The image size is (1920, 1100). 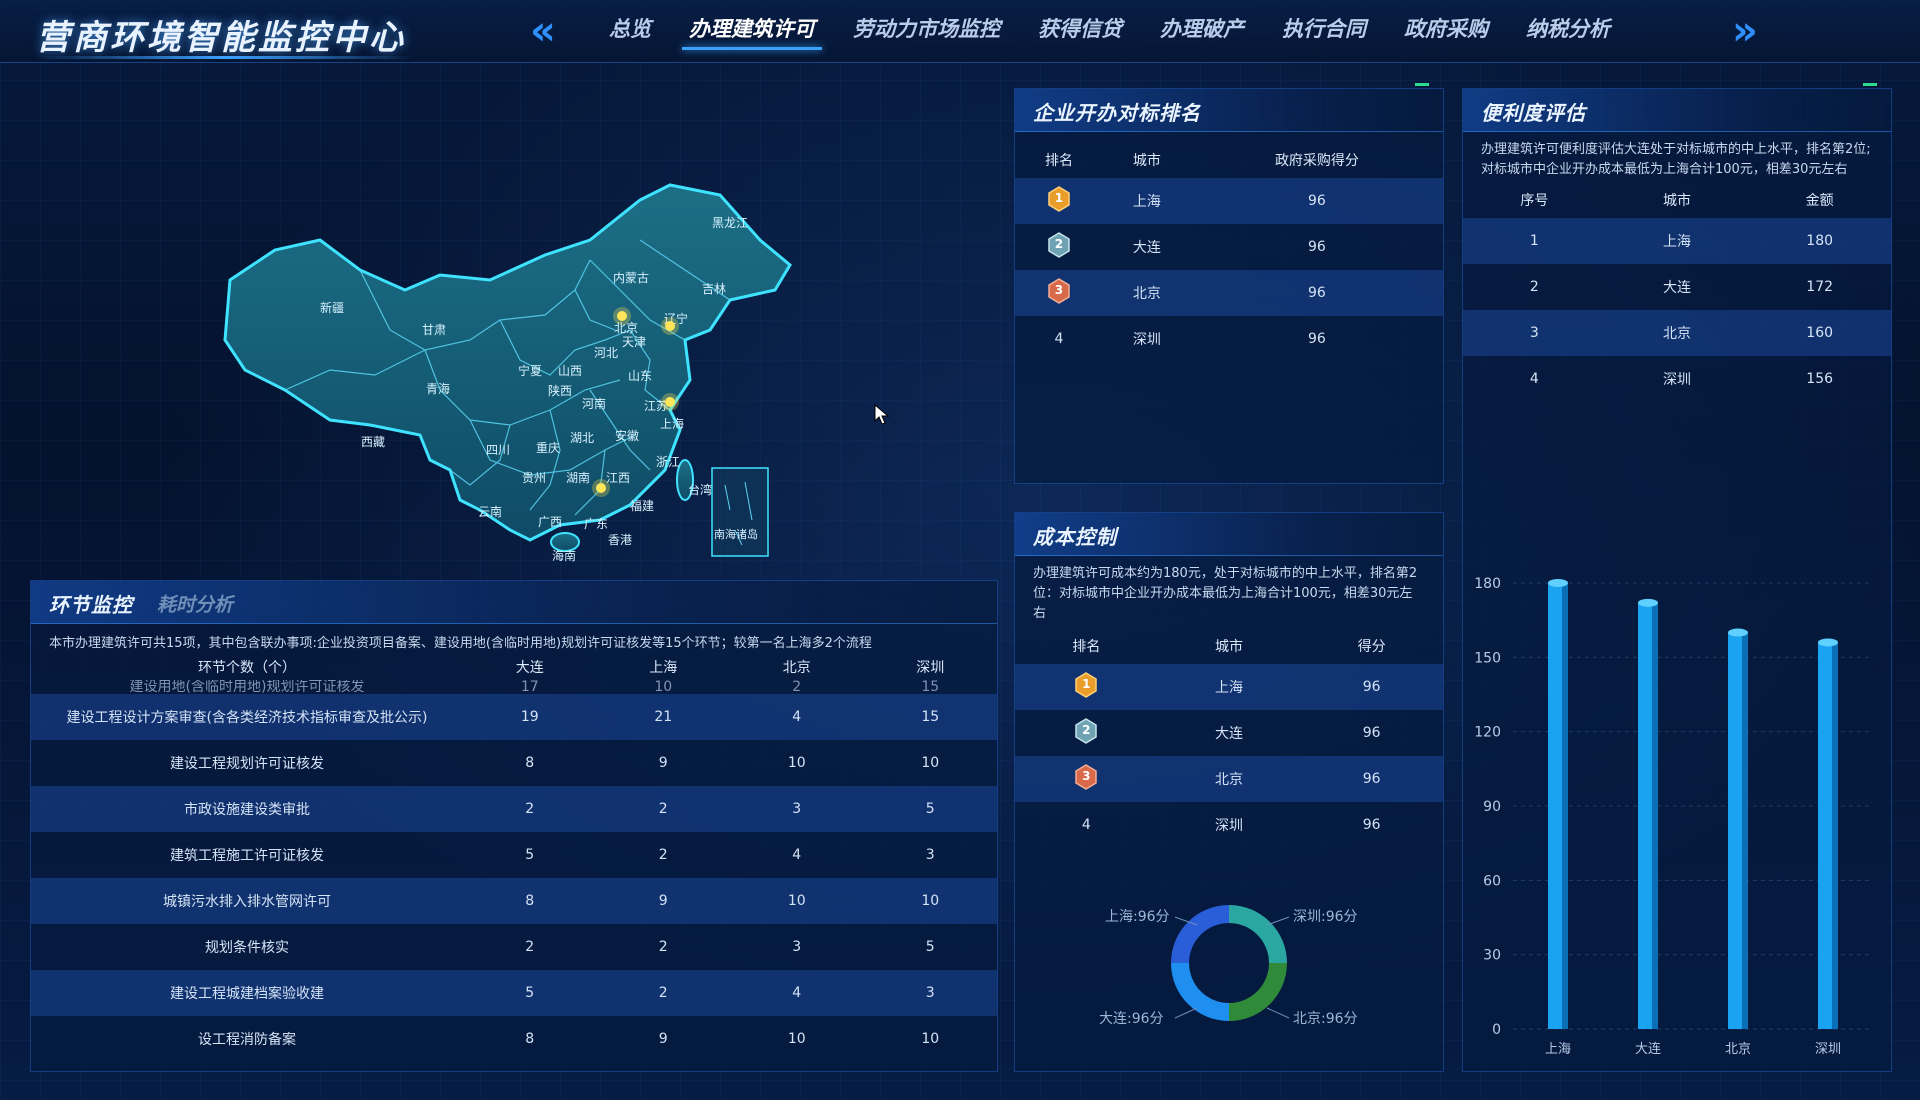 What do you see at coordinates (247, 668) in the screenshot?
I see `column-header: 环节个数（个）` at bounding box center [247, 668].